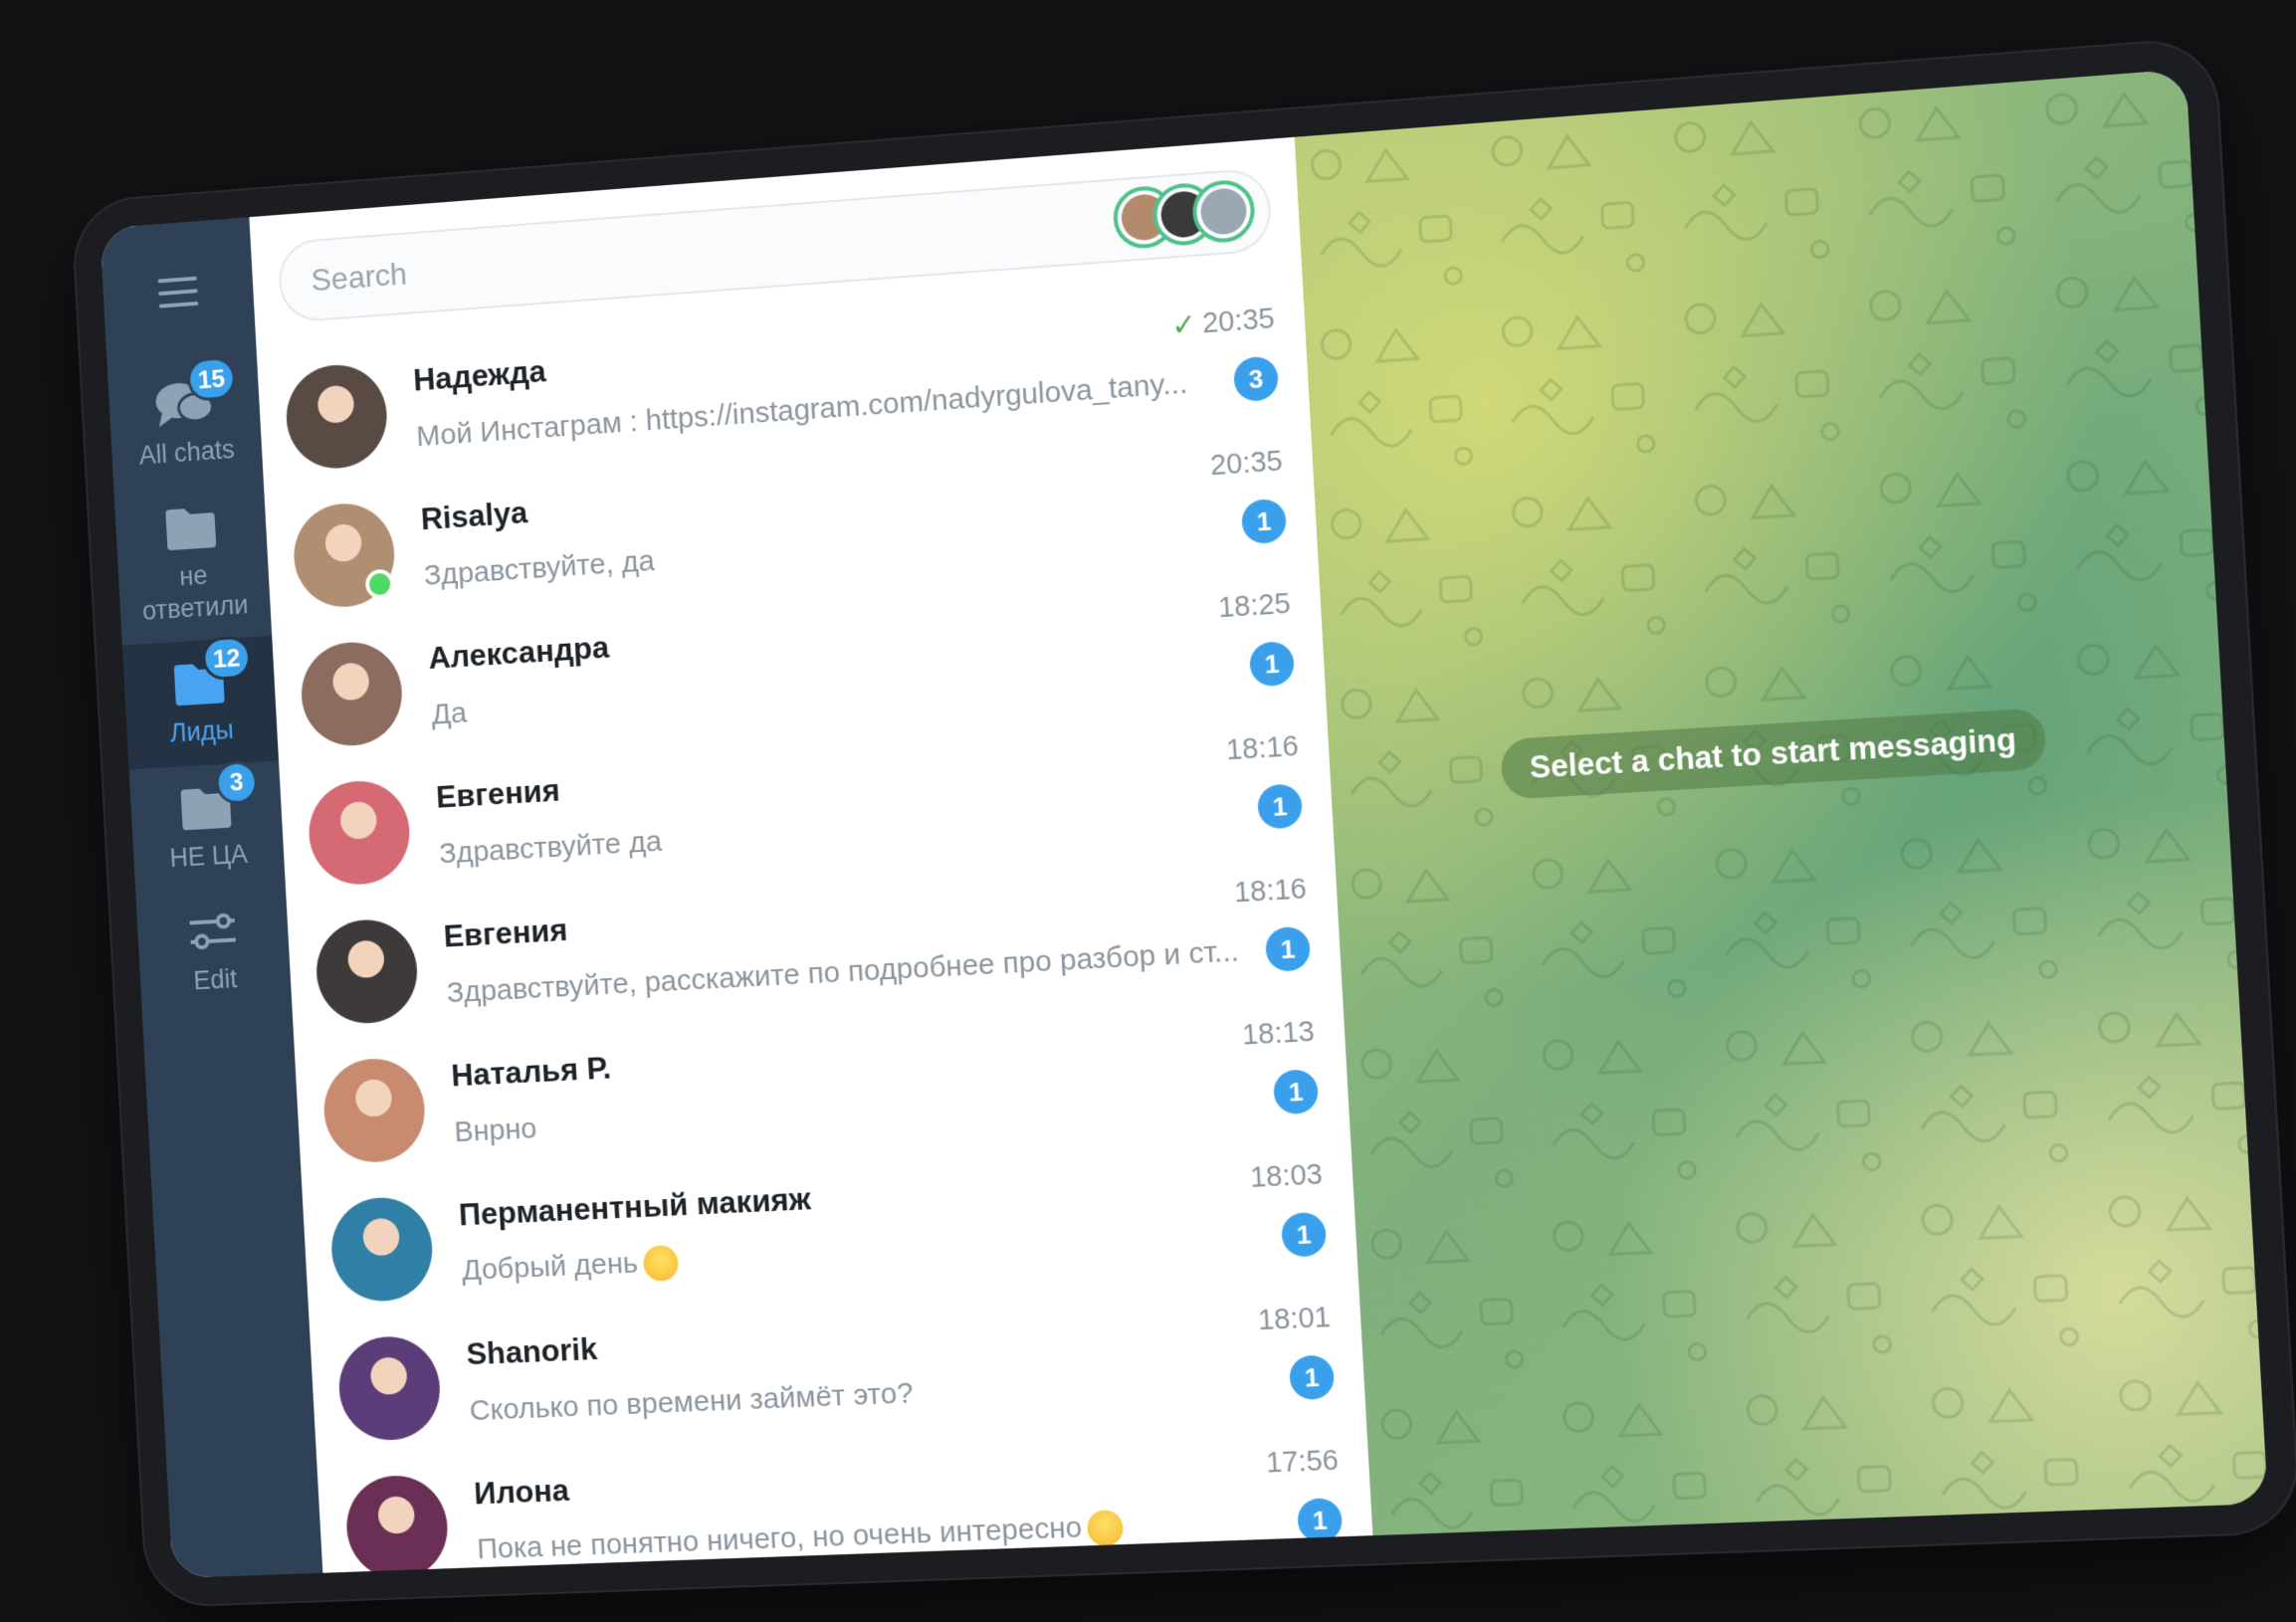 The image size is (2296, 1622). What do you see at coordinates (869, 802) in the screenshot?
I see `chat-row-body: Евгения 18:16 Здравствуйте да 1` at bounding box center [869, 802].